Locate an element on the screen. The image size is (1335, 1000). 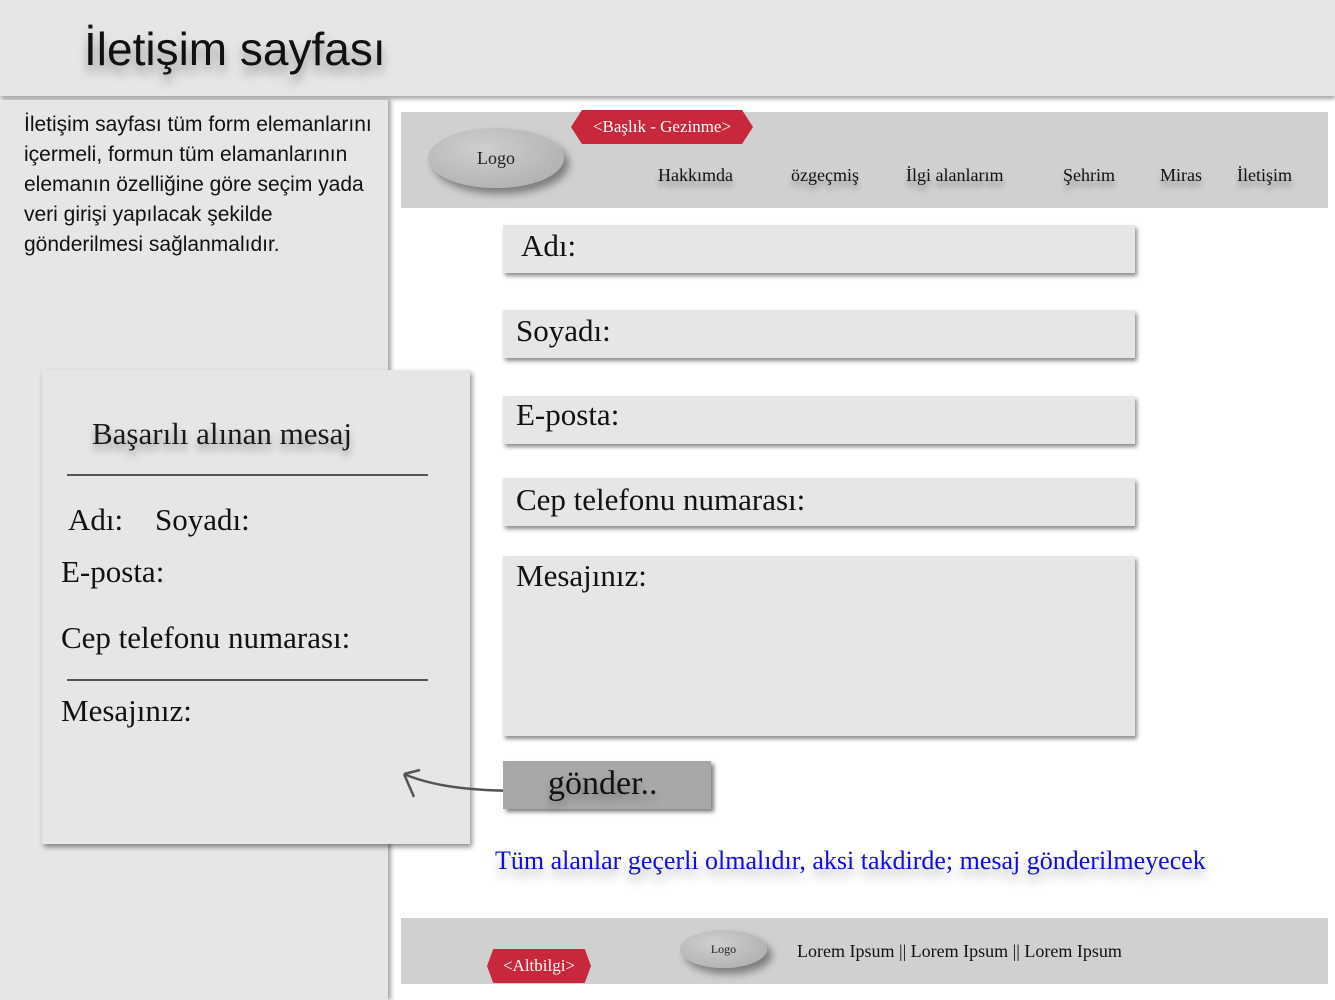
send-button-label: gönder.. is located at coordinates (603, 783).